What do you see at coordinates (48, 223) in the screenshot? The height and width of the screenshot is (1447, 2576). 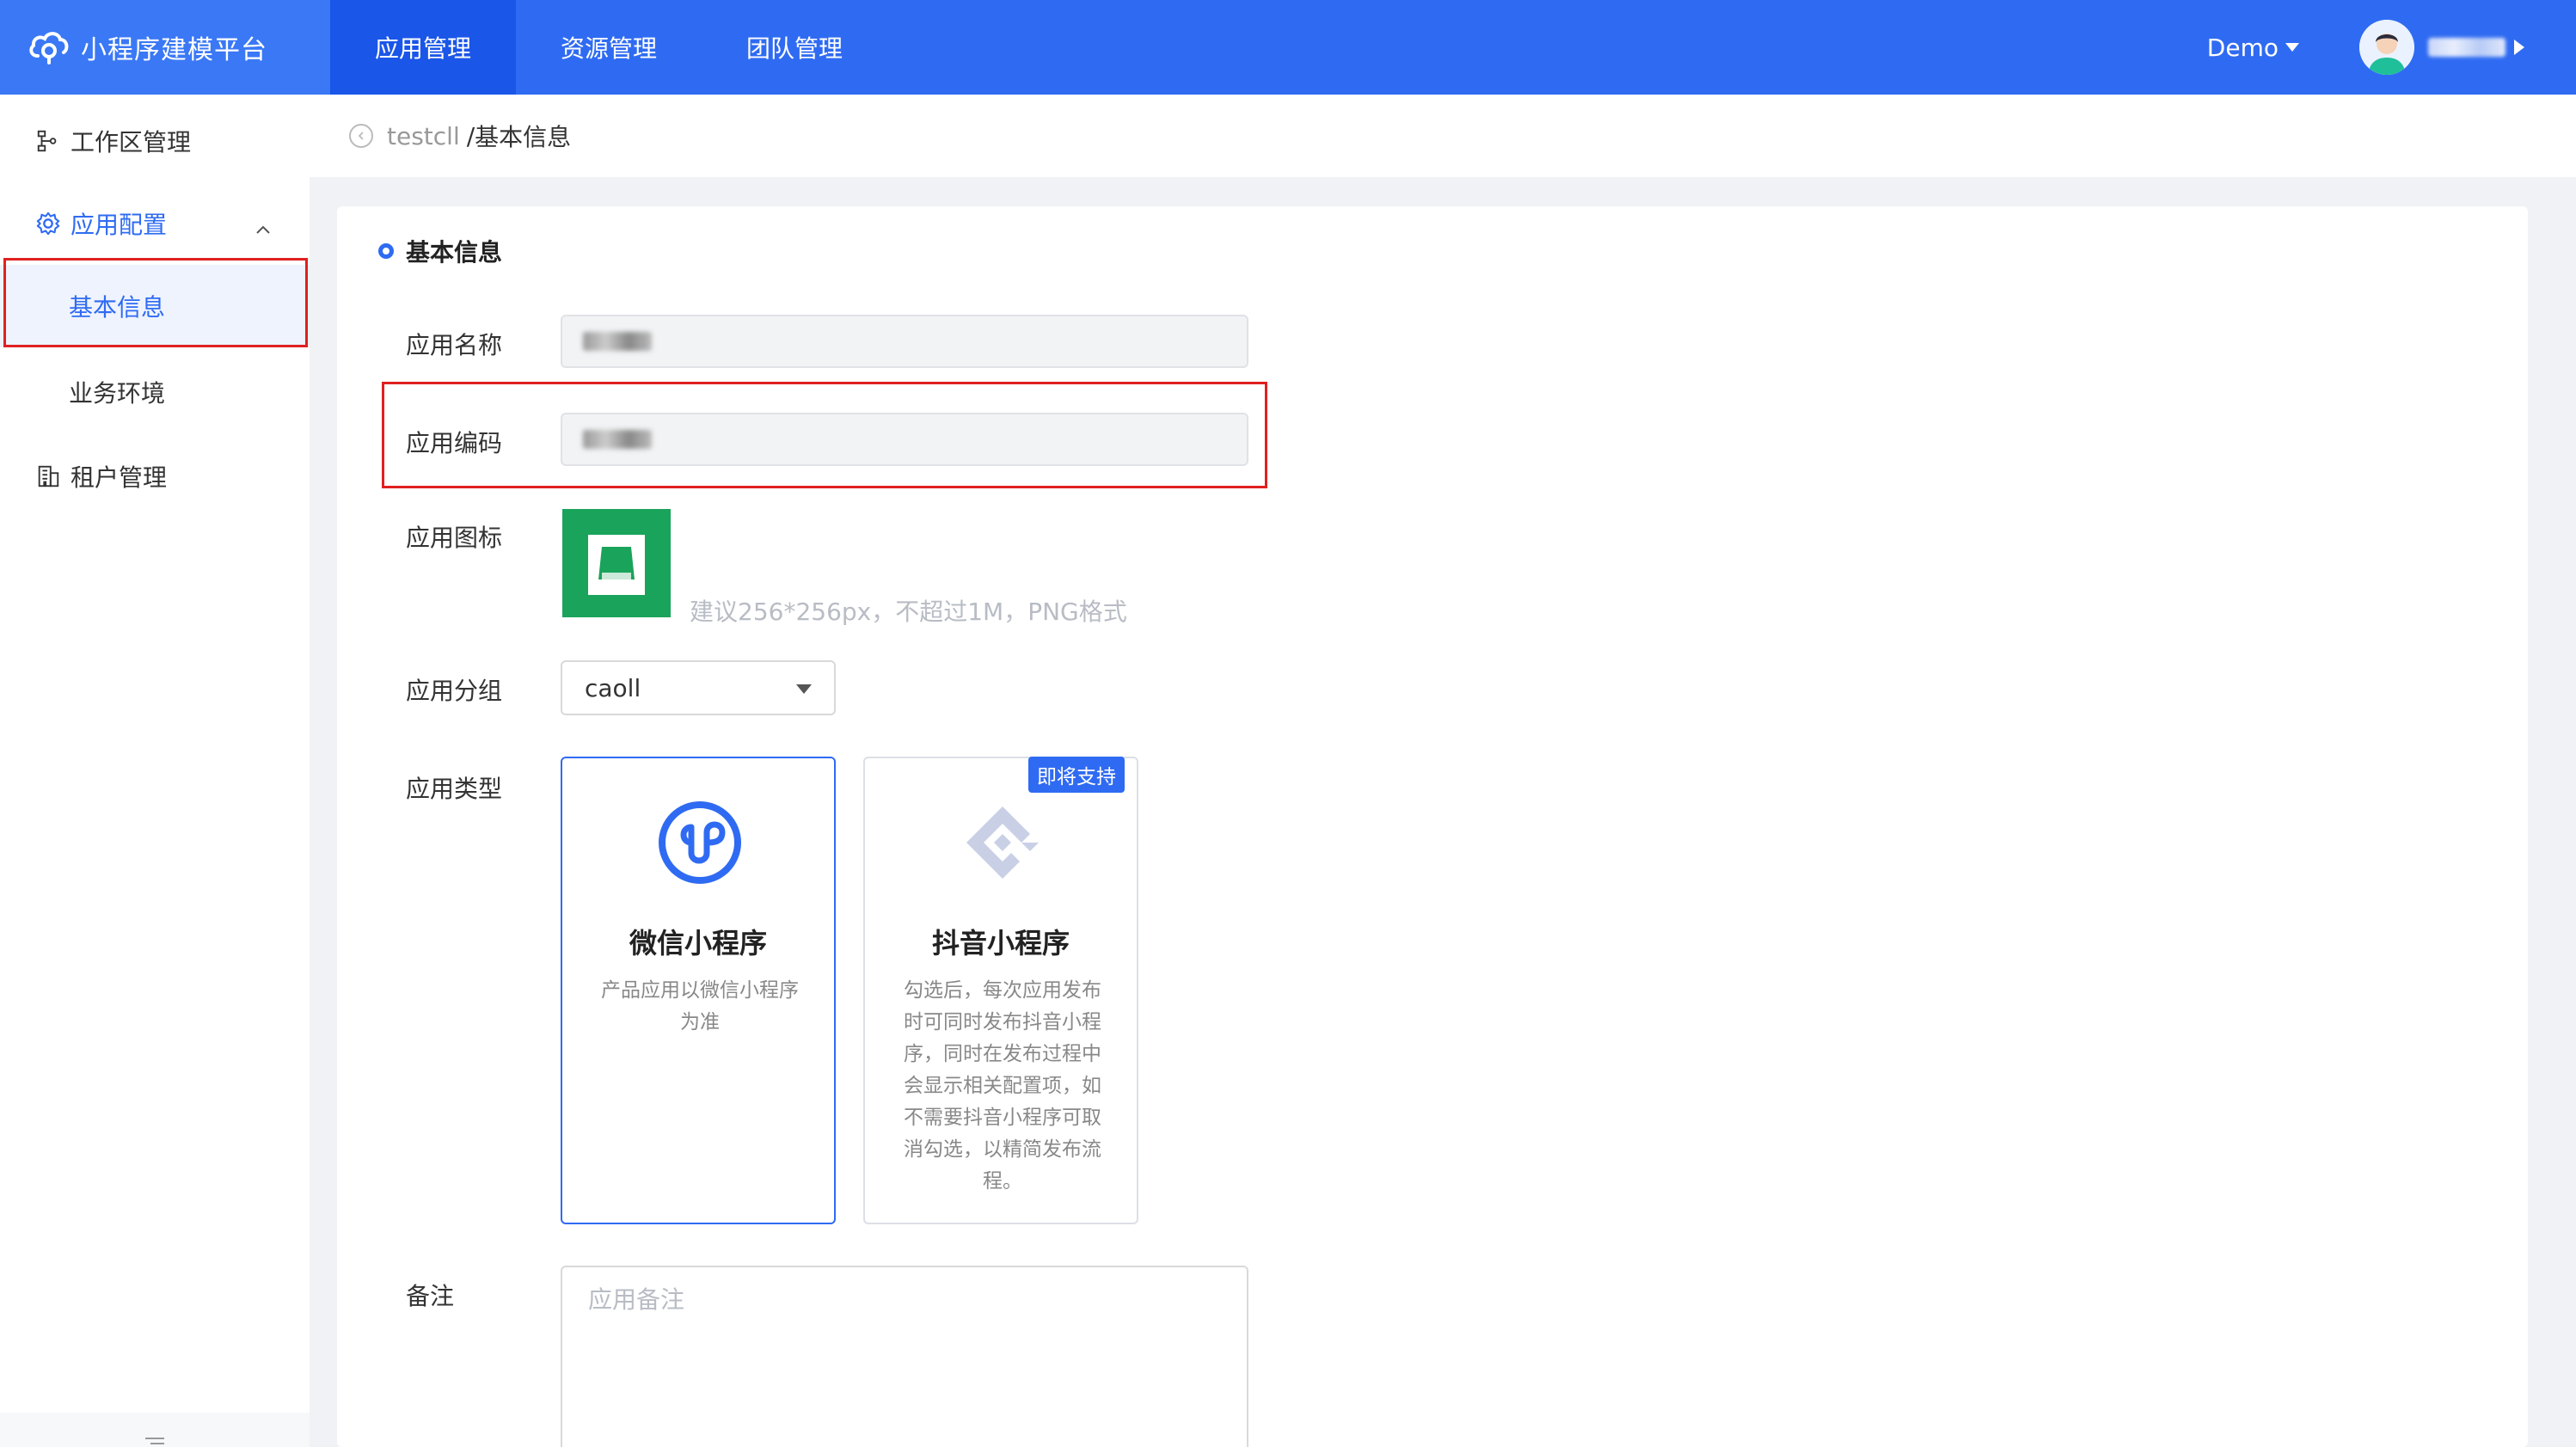 I see `gear-icon` at bounding box center [48, 223].